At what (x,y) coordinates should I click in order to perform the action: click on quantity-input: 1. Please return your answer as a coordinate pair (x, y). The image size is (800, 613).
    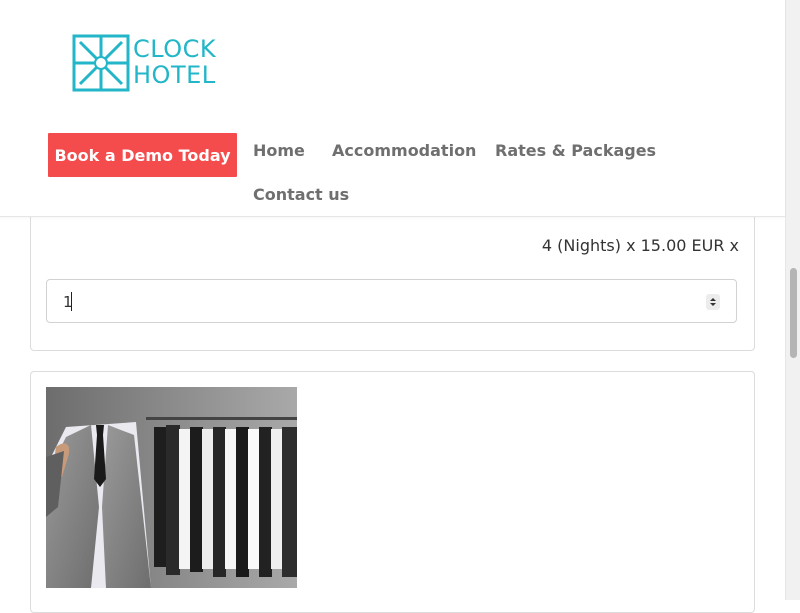
    Looking at the image, I should click on (391, 301).